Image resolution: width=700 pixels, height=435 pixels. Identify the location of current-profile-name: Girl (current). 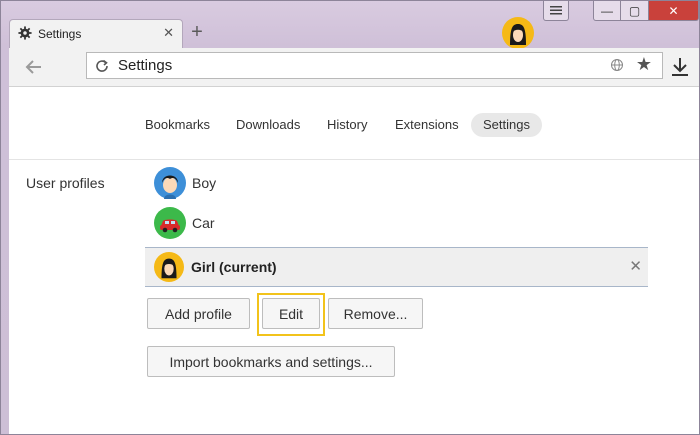
(234, 267).